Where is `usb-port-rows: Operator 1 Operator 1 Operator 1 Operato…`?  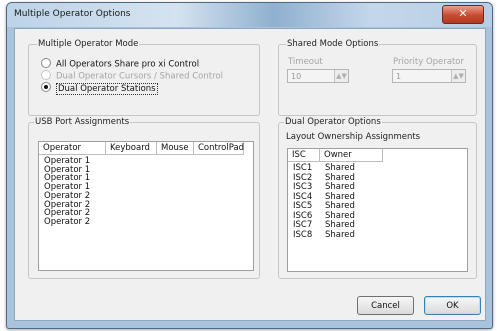 usb-port-rows: Operator 1 Operator 1 Operator 1 Operato… is located at coordinates (67, 192).